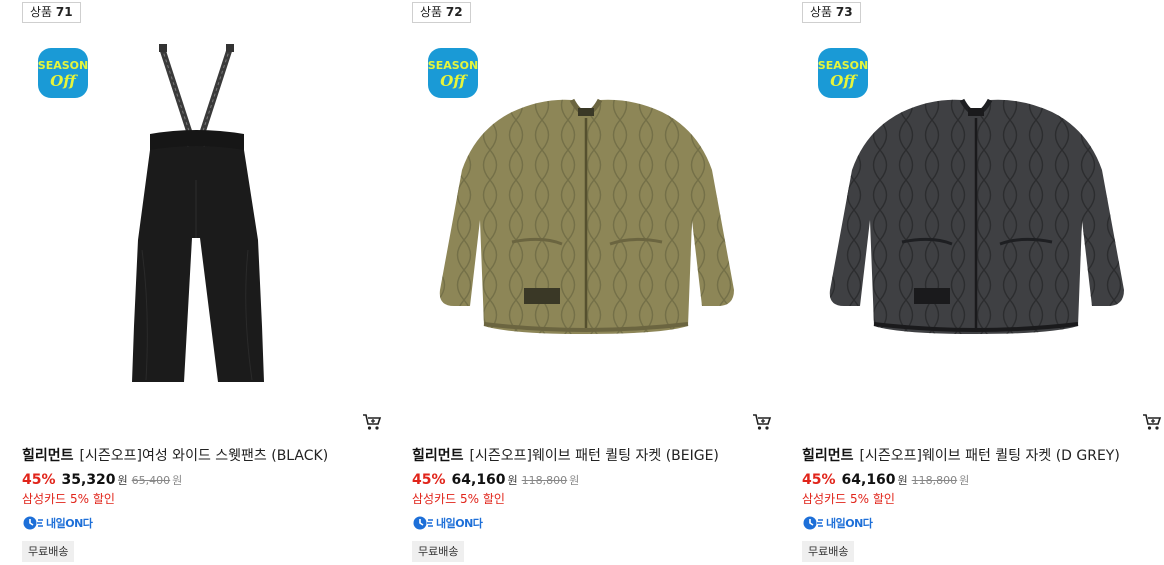 This screenshot has height=565, width=1164. I want to click on product-name: [시즌오프]웨이브 패턴 퀼팅 자켓 (D GREY), so click(990, 456).